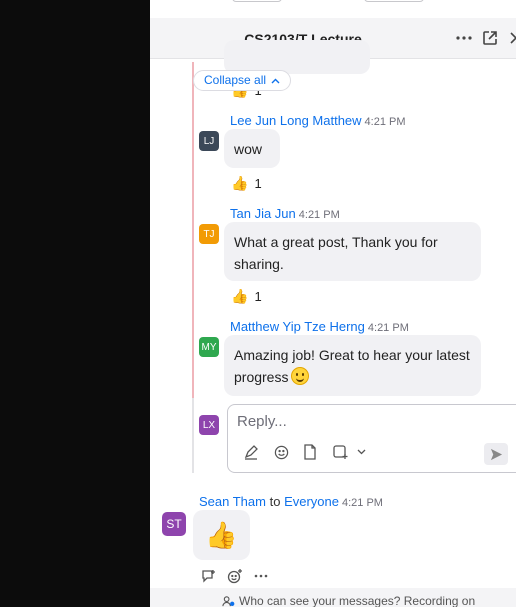  What do you see at coordinates (251, 452) in the screenshot?
I see `format-icon` at bounding box center [251, 452].